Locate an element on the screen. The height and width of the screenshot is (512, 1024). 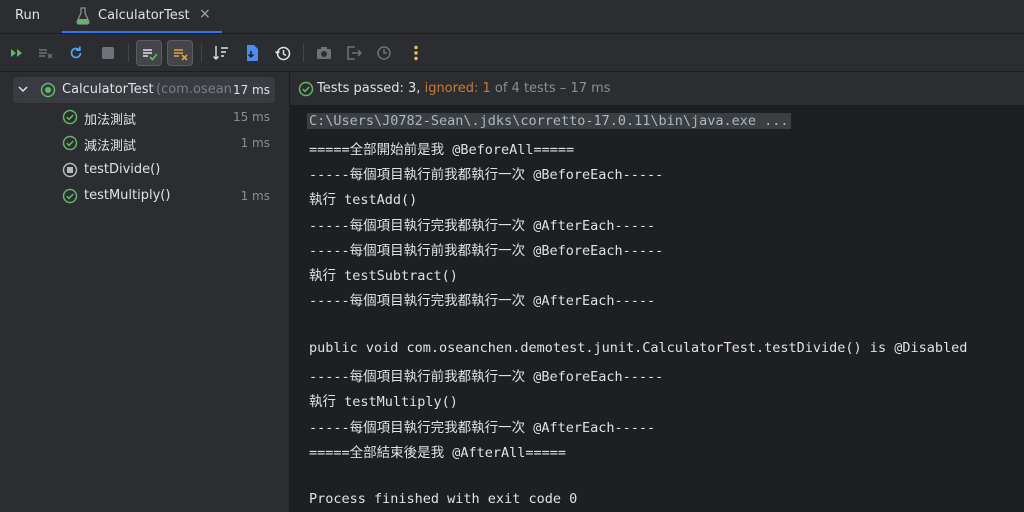
test-runner-toolbar is located at coordinates (512, 53).